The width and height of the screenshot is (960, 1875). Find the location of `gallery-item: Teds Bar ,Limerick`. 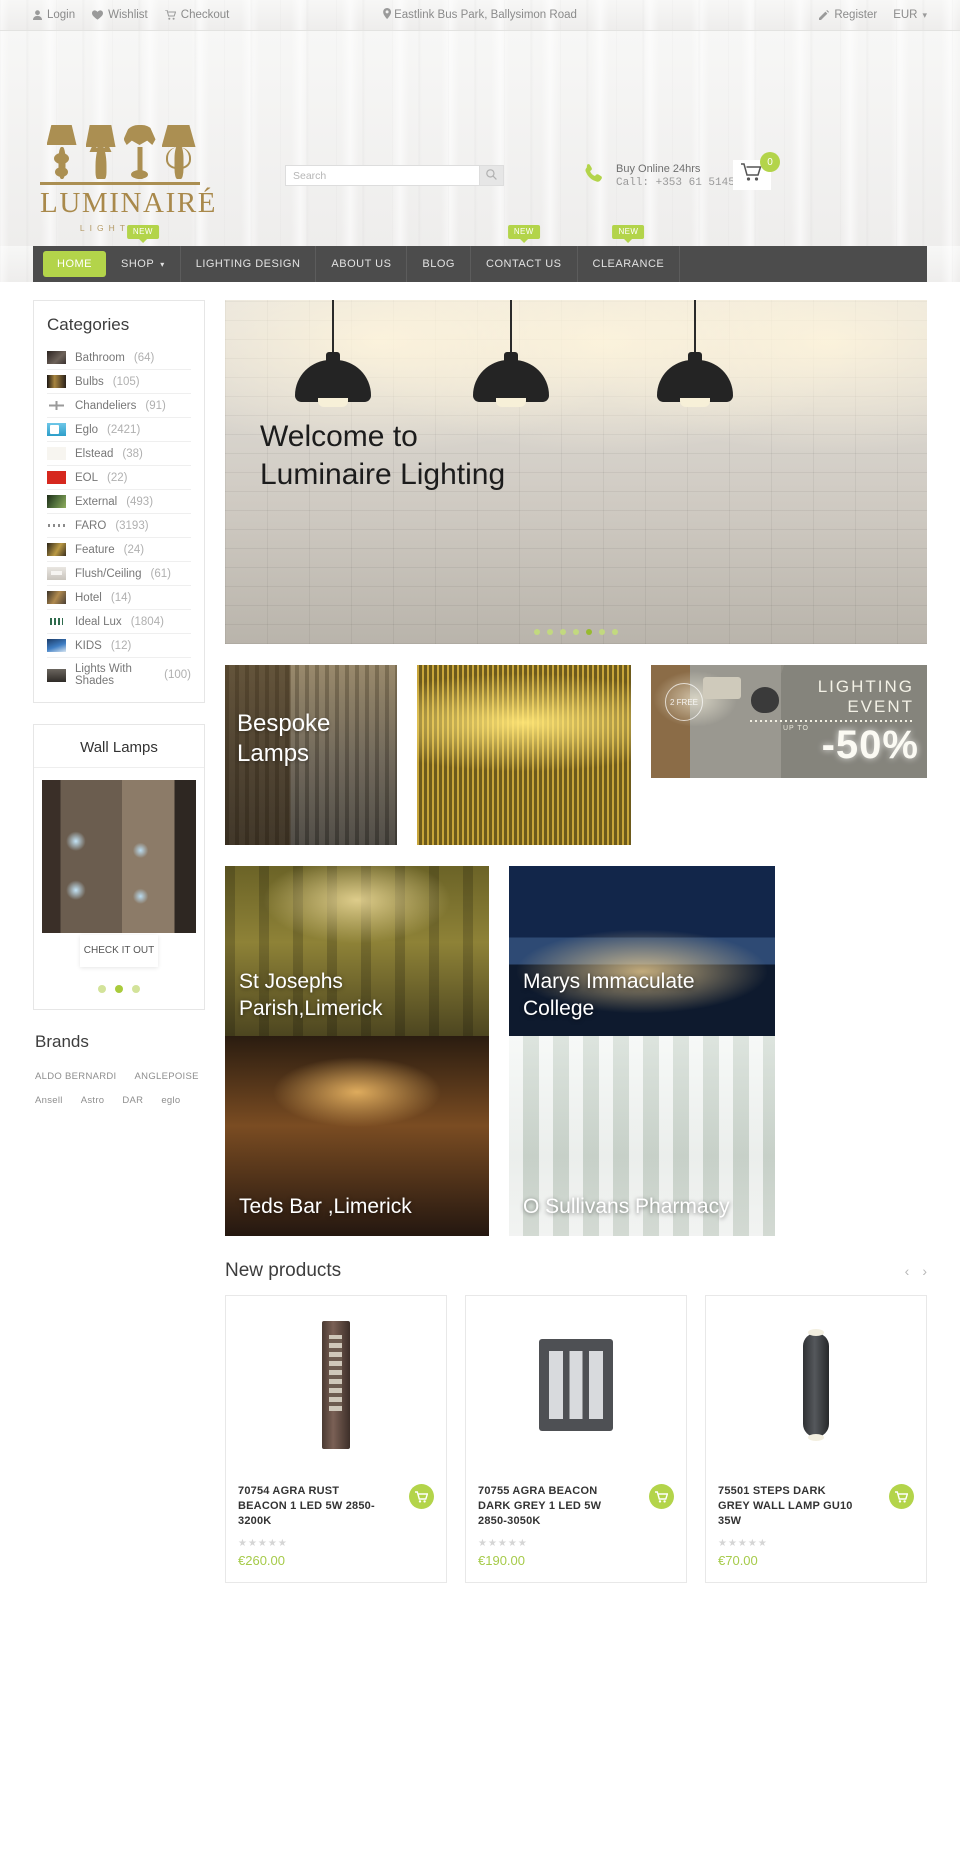

gallery-item: Teds Bar ,Limerick is located at coordinates (357, 1136).